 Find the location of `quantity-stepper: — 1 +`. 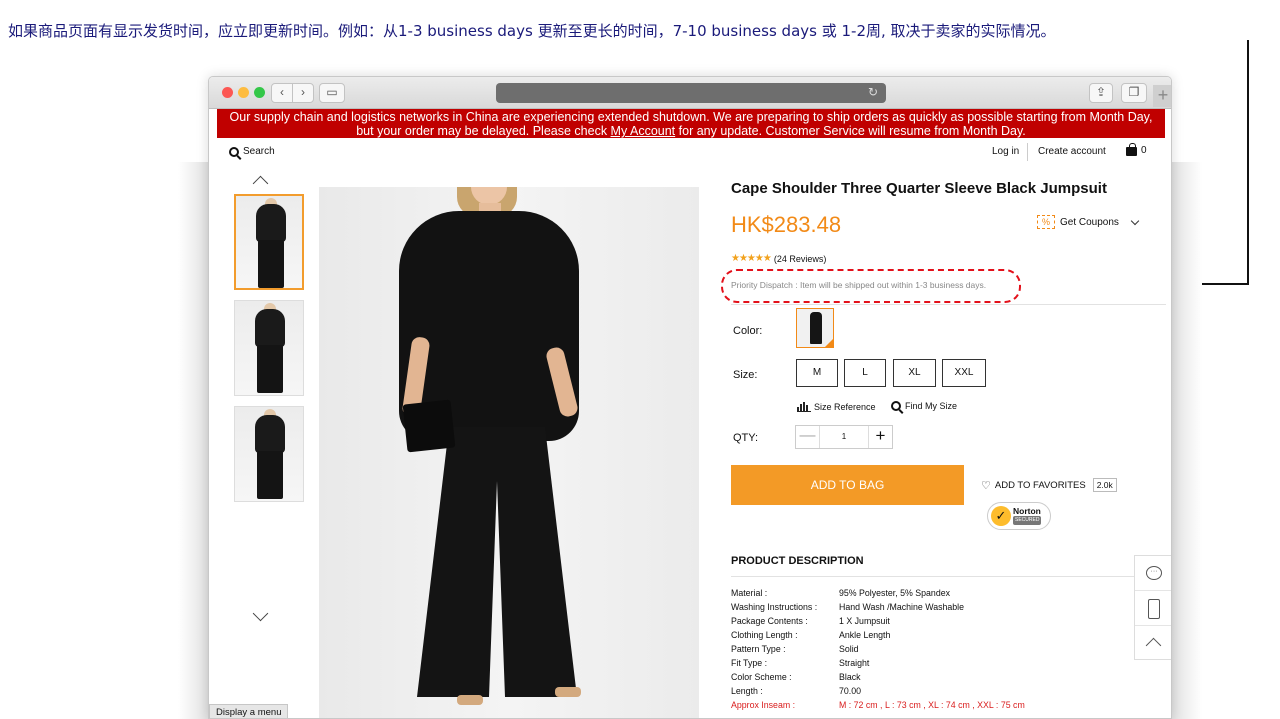

quantity-stepper: — 1 + is located at coordinates (844, 437).